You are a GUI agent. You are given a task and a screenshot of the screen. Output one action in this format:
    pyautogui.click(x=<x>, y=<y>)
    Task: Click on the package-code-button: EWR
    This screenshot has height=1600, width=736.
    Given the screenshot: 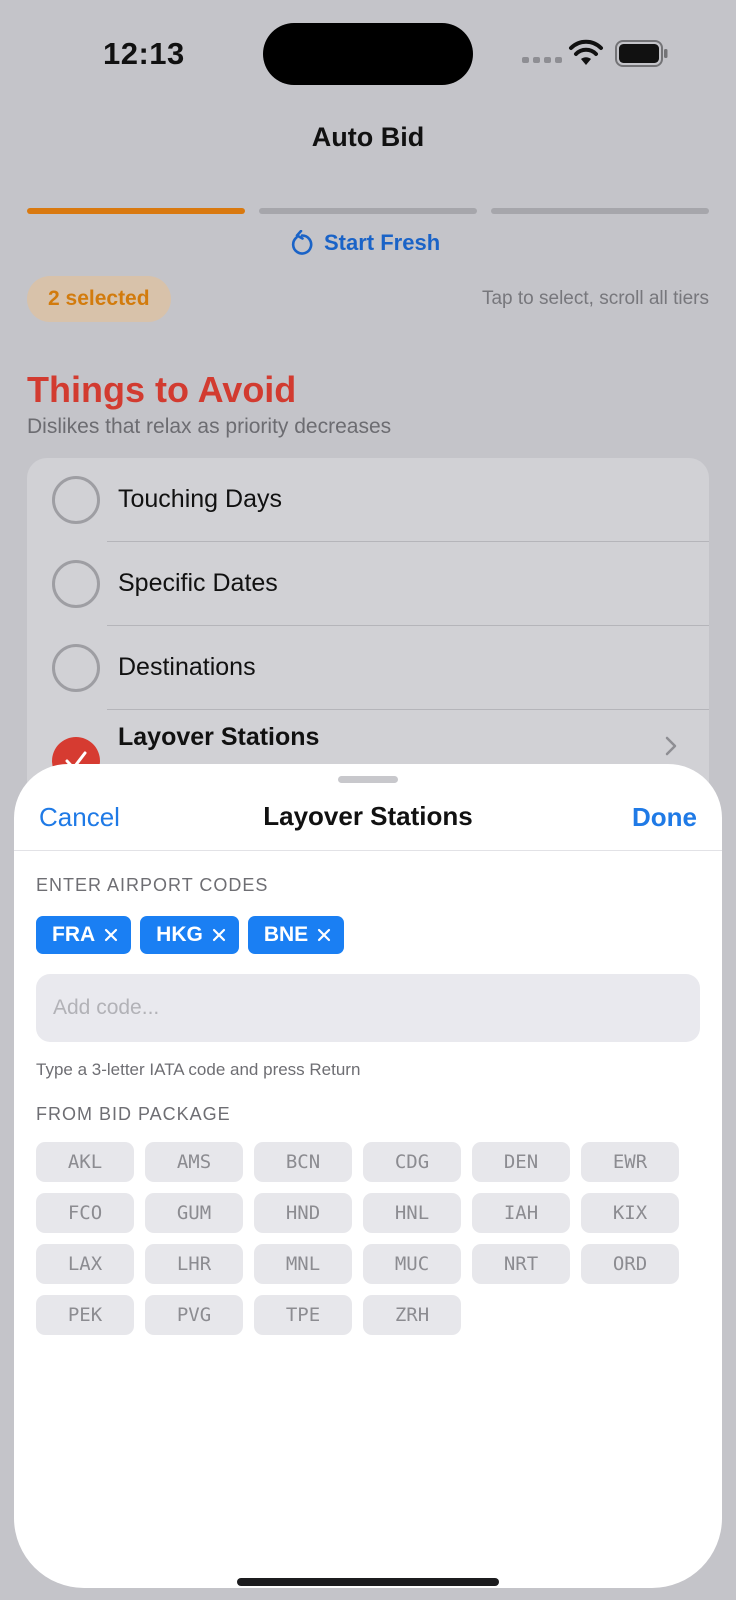 What is the action you would take?
    pyautogui.click(x=630, y=1162)
    